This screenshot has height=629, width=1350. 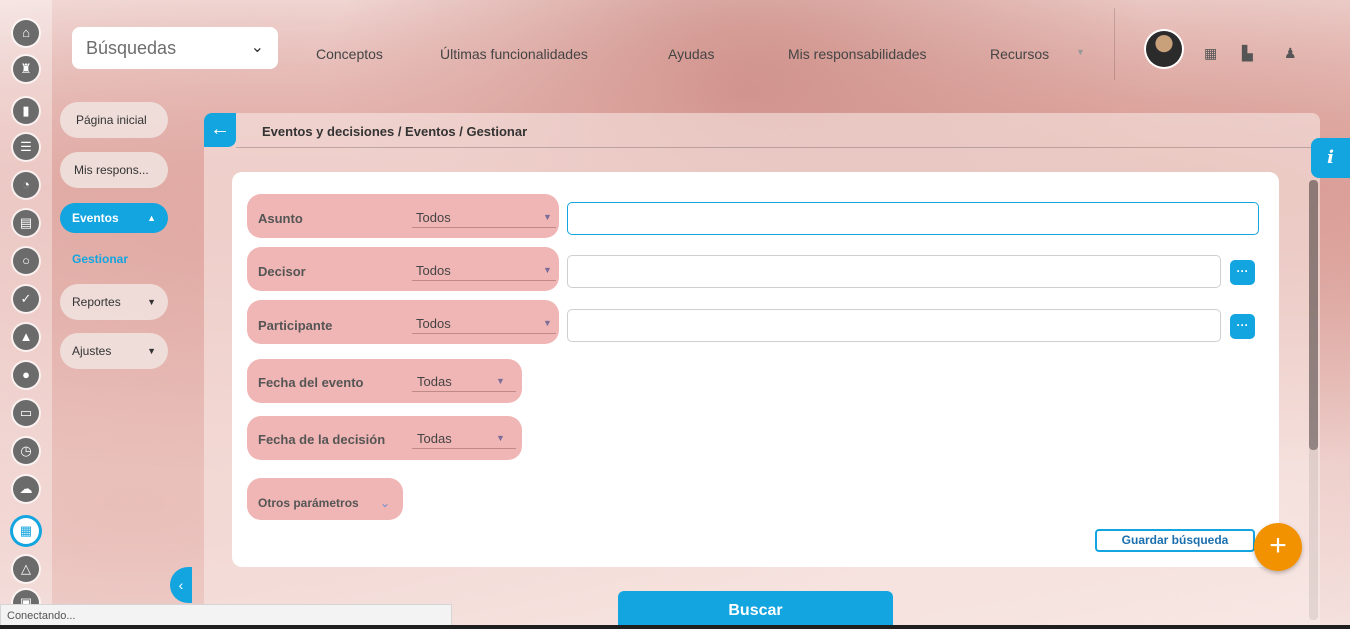 What do you see at coordinates (26, 489) in the screenshot?
I see `cloud-icon: ☁` at bounding box center [26, 489].